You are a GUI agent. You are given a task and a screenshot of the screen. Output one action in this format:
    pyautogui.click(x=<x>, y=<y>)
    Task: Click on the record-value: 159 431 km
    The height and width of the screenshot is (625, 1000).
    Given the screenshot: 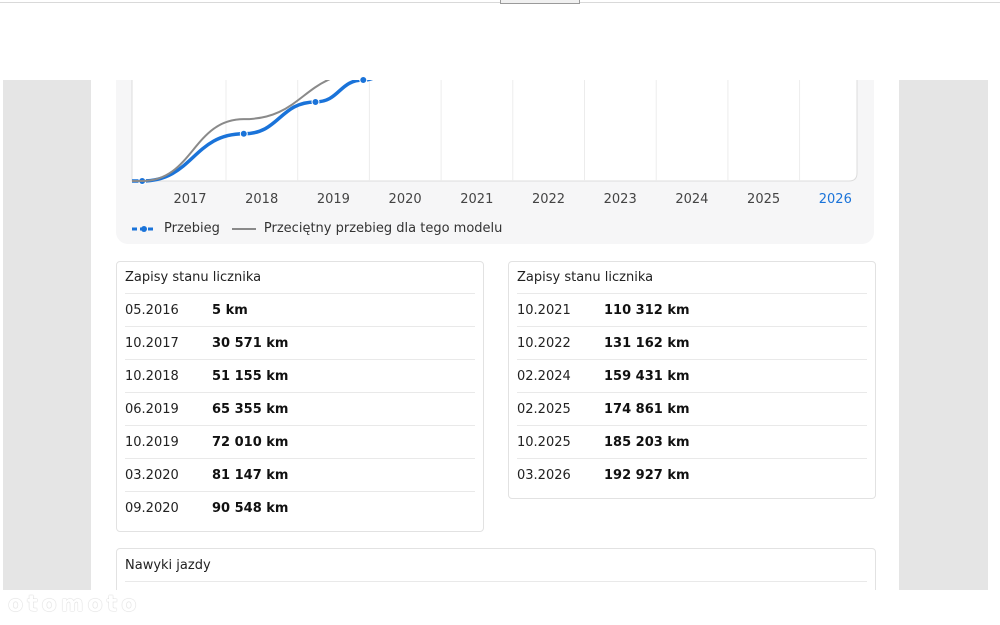 What is the action you would take?
    pyautogui.click(x=647, y=376)
    